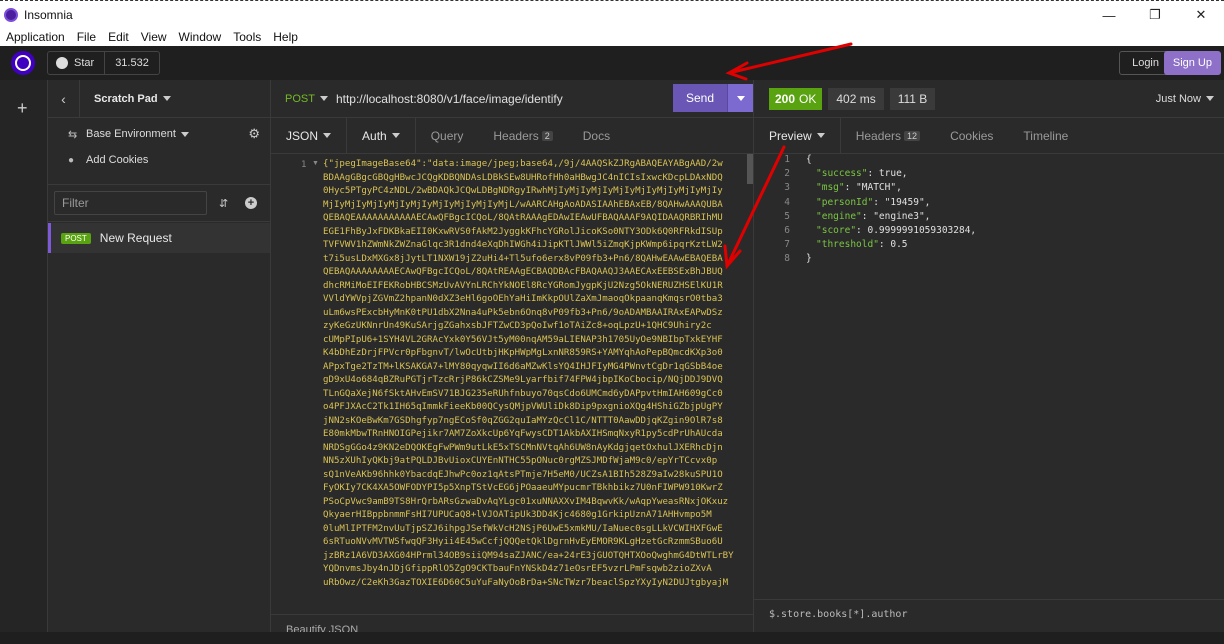 The image size is (1224, 644). What do you see at coordinates (856, 98) in the screenshot?
I see `response-time: 402 ms` at bounding box center [856, 98].